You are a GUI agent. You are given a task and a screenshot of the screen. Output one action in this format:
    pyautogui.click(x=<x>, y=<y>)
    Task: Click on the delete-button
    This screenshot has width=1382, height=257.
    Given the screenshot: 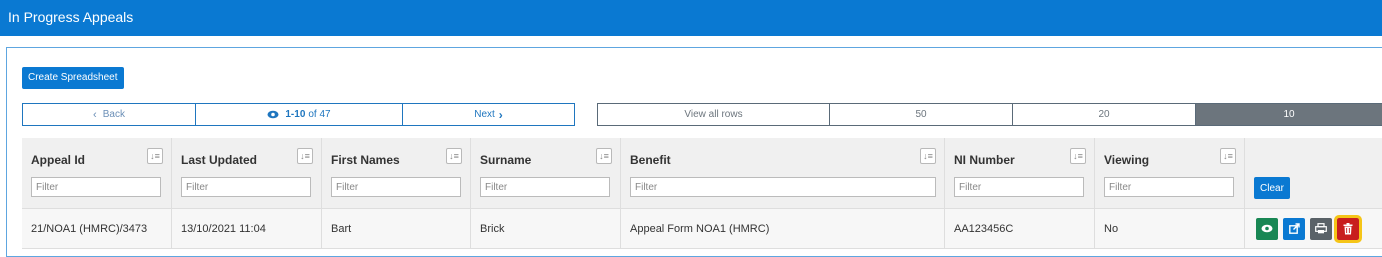 What is the action you would take?
    pyautogui.click(x=1348, y=228)
    